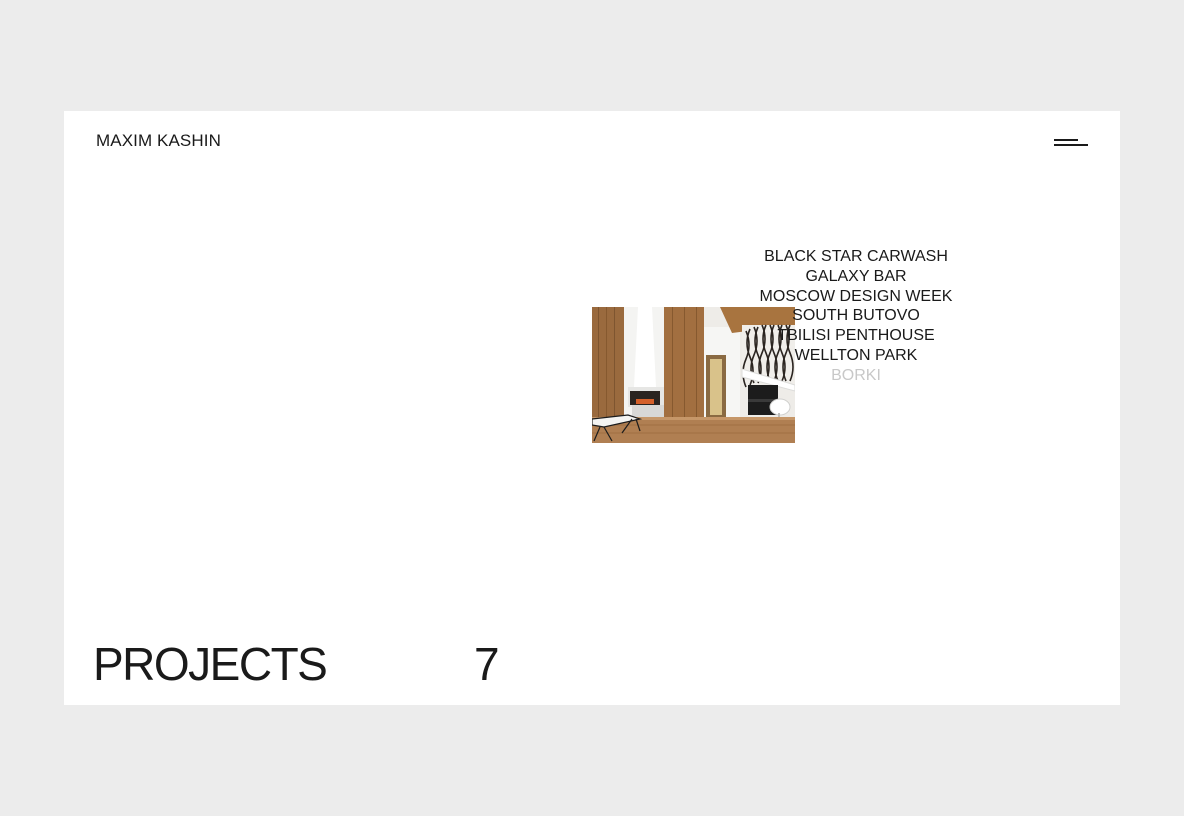 Image resolution: width=1184 pixels, height=816 pixels. I want to click on project-count: 7, so click(487, 664).